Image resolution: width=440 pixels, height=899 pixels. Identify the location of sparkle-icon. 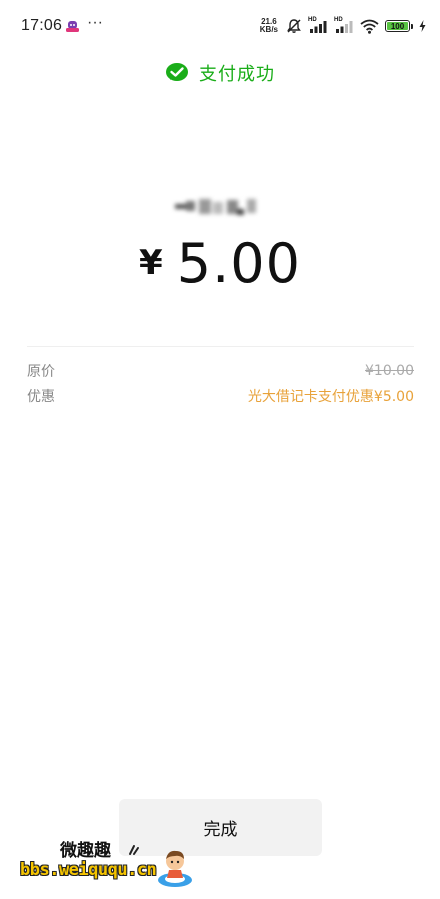
(134, 850).